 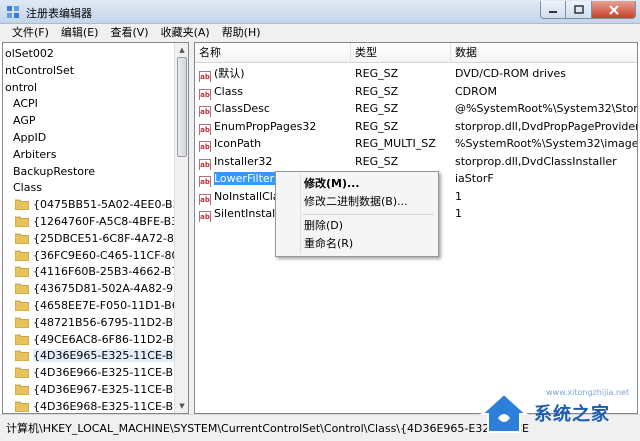 I want to click on value-data: %SystemRoot%\System32\imageres., so click(x=546, y=143).